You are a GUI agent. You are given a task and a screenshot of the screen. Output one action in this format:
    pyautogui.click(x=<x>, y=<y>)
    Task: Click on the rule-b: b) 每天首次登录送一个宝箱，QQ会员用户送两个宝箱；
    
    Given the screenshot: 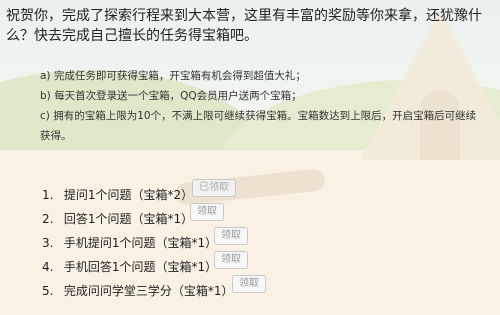 What is the action you would take?
    pyautogui.click(x=171, y=96)
    